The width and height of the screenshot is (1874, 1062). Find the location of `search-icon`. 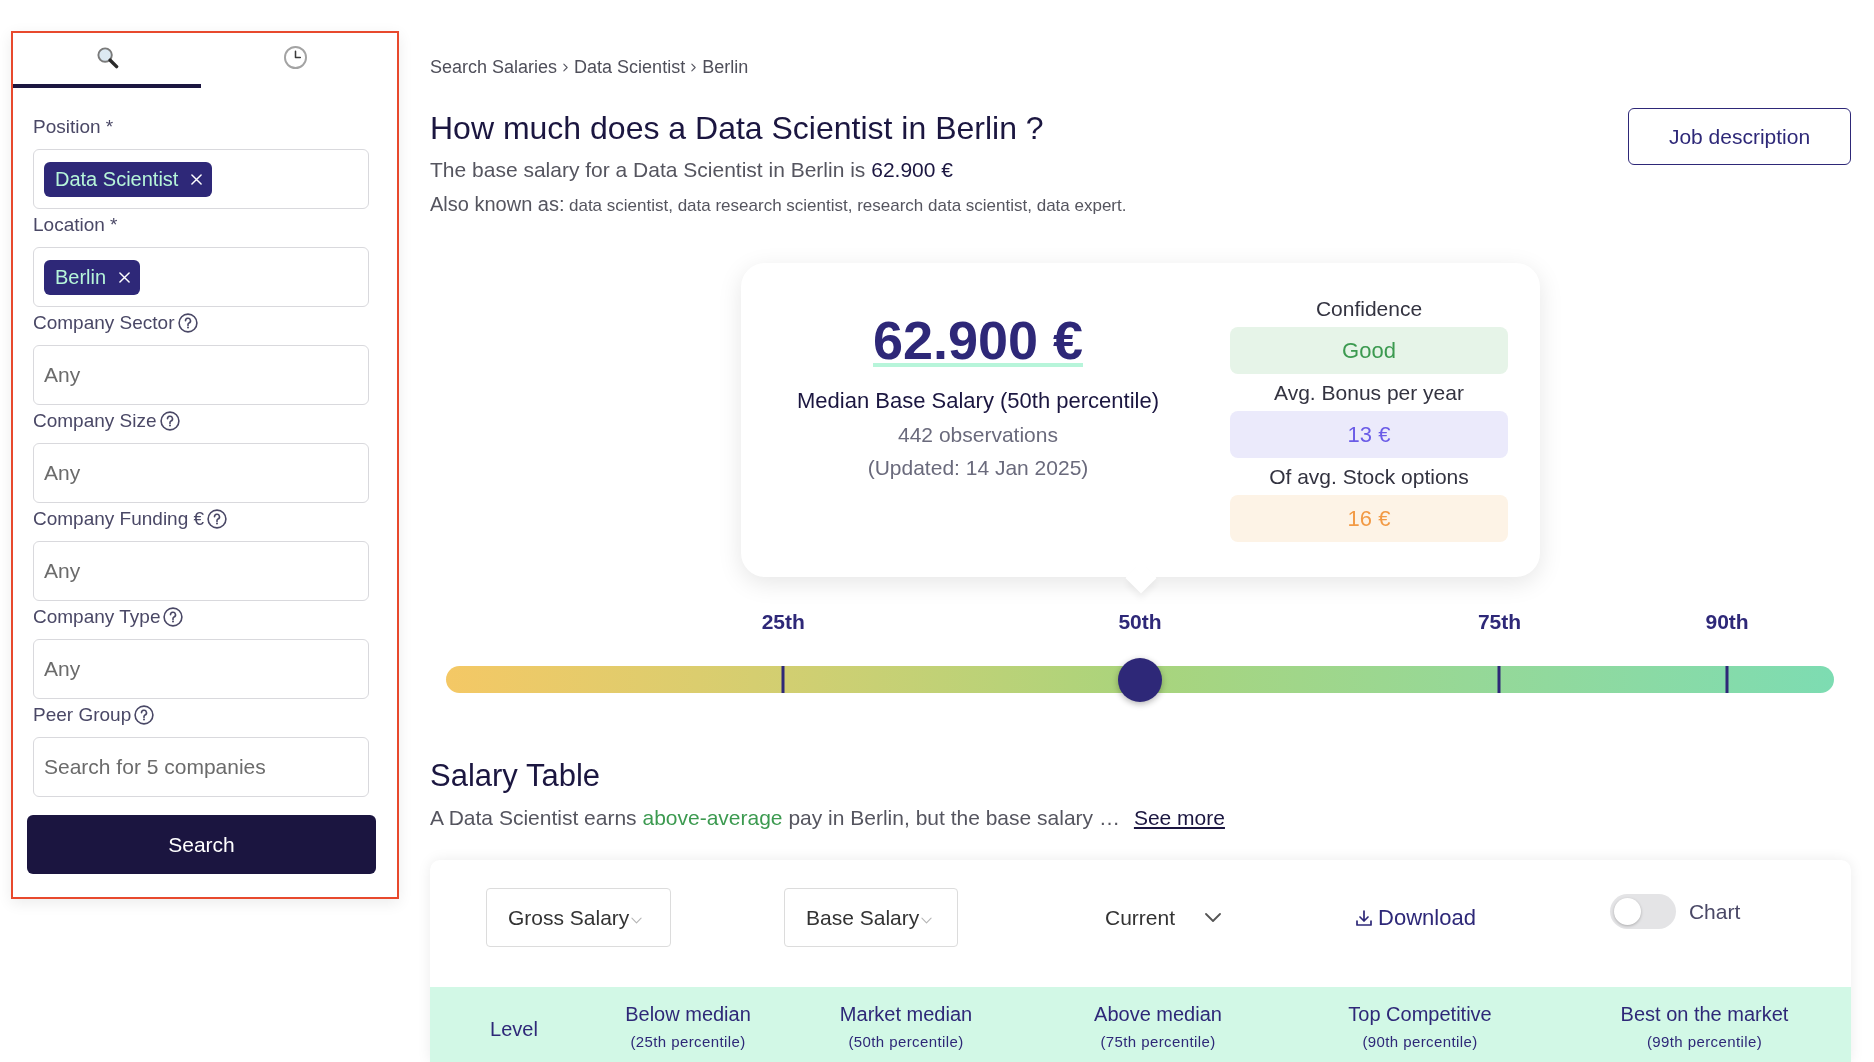

search-icon is located at coordinates (107, 57).